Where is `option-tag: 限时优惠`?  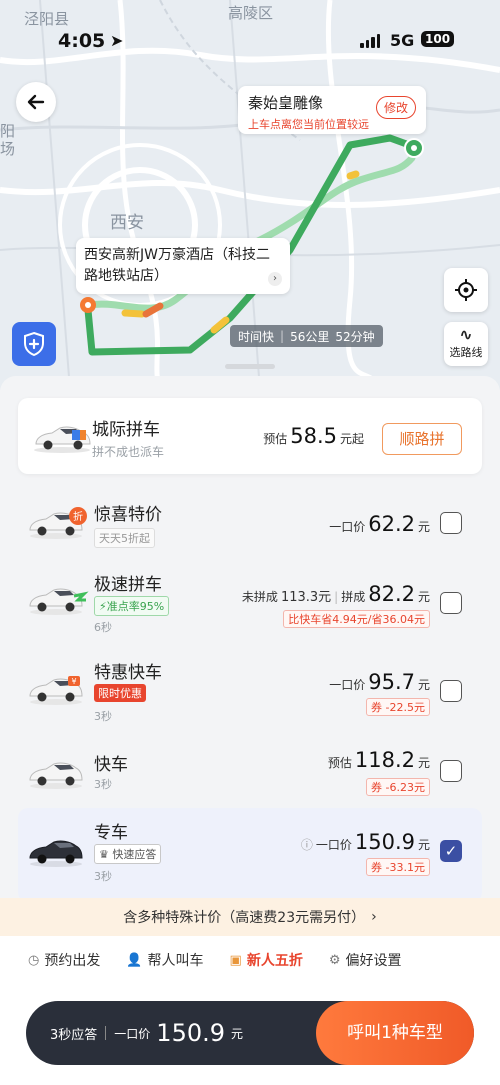
option-tag: 限时优惠 is located at coordinates (120, 693).